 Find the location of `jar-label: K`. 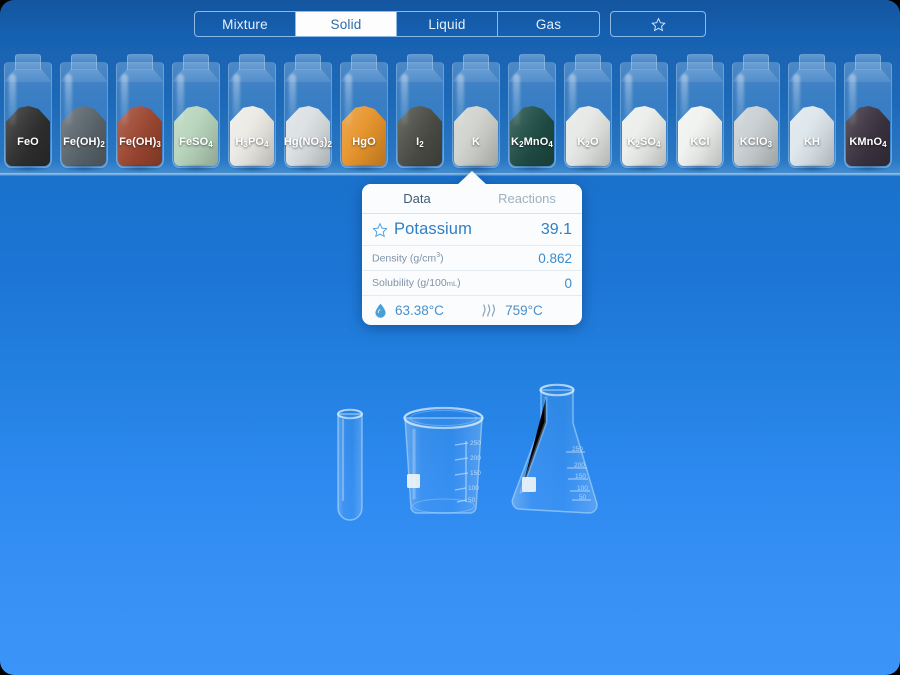

jar-label: K is located at coordinates (476, 142).